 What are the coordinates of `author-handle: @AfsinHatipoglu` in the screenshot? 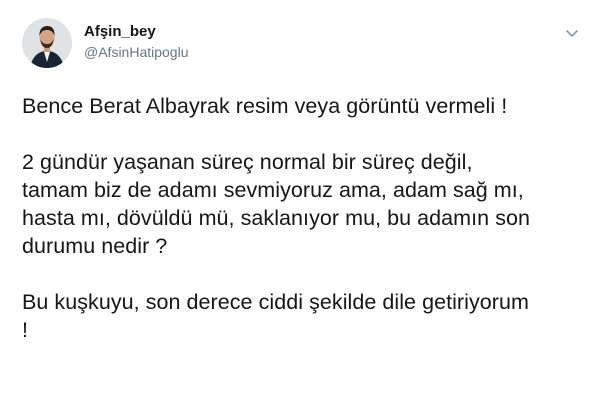 It's located at (136, 52).